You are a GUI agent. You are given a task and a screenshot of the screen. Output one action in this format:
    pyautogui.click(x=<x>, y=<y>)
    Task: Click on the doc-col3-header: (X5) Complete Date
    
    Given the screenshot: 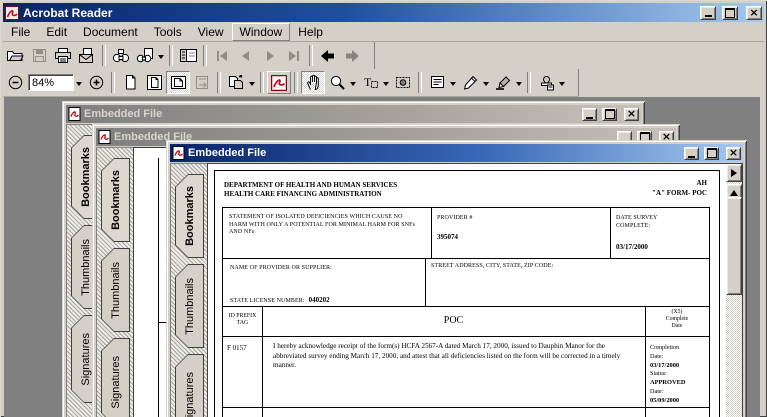 What is the action you would take?
    pyautogui.click(x=677, y=319)
    